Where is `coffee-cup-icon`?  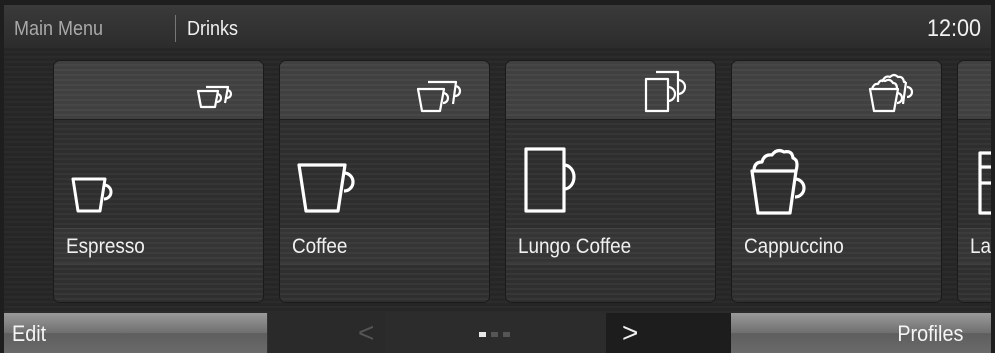 coffee-cup-icon is located at coordinates (326, 188).